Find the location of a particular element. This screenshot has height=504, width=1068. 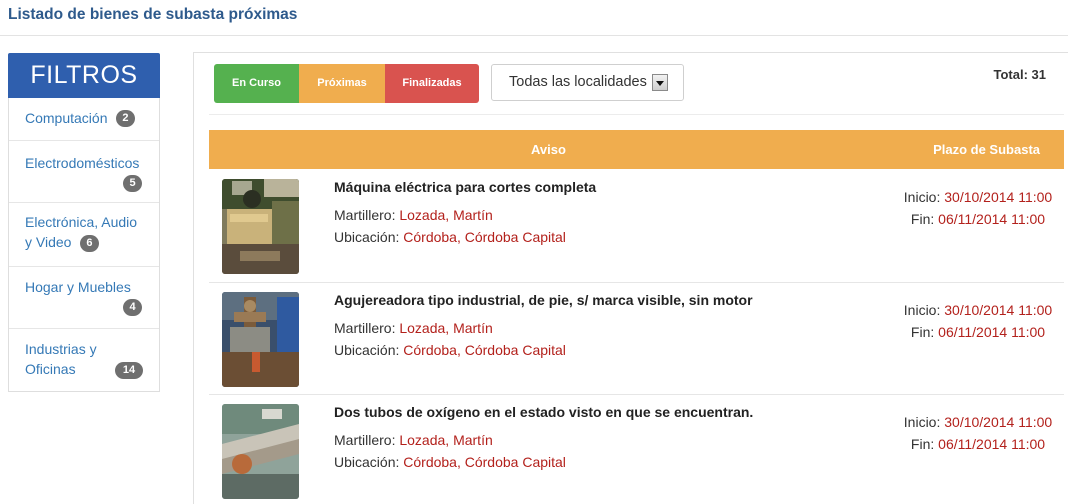

category-label: Computación is located at coordinates (66, 118).